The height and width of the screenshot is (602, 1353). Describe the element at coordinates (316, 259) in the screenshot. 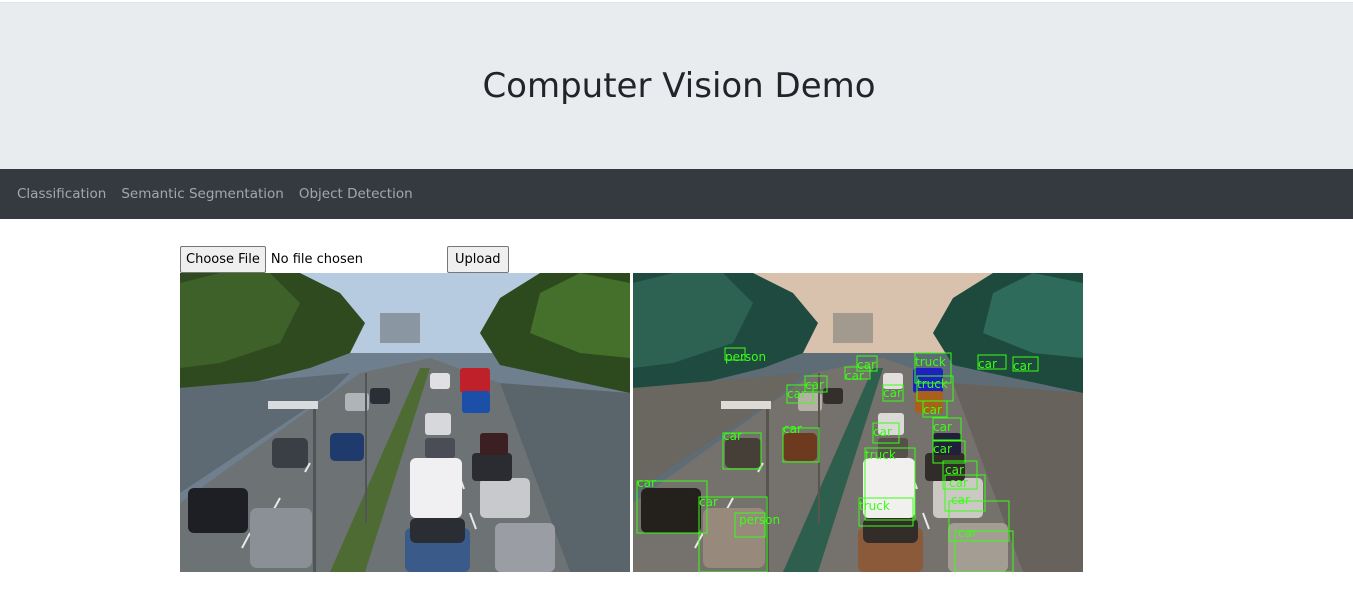

I see `file-status-text: No file chosen` at that location.